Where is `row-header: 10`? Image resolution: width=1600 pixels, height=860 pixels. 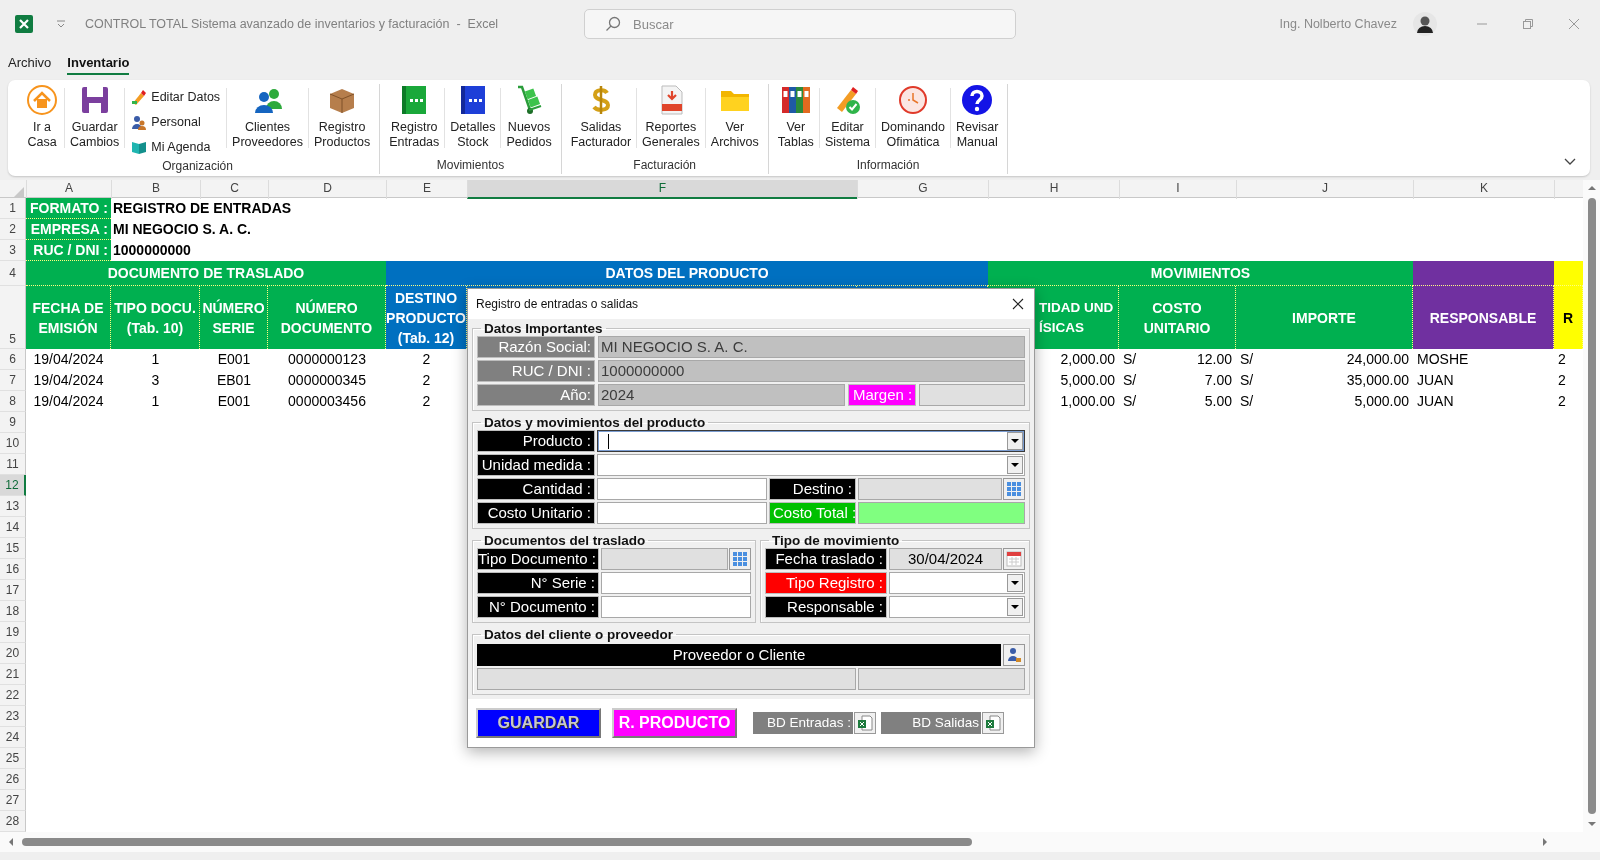
row-header: 10 is located at coordinates (13, 443).